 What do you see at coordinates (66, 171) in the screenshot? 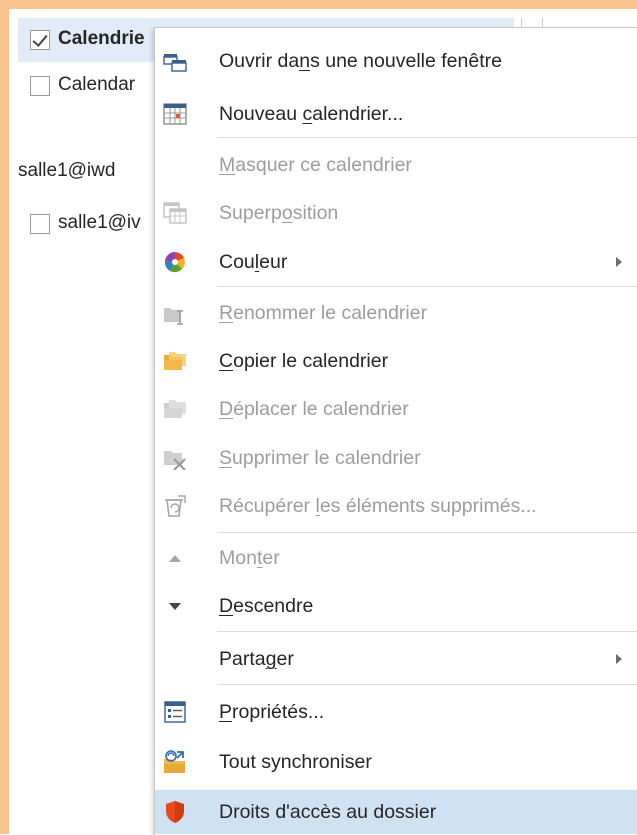
I see `account-group-header: salle1@iwd` at bounding box center [66, 171].